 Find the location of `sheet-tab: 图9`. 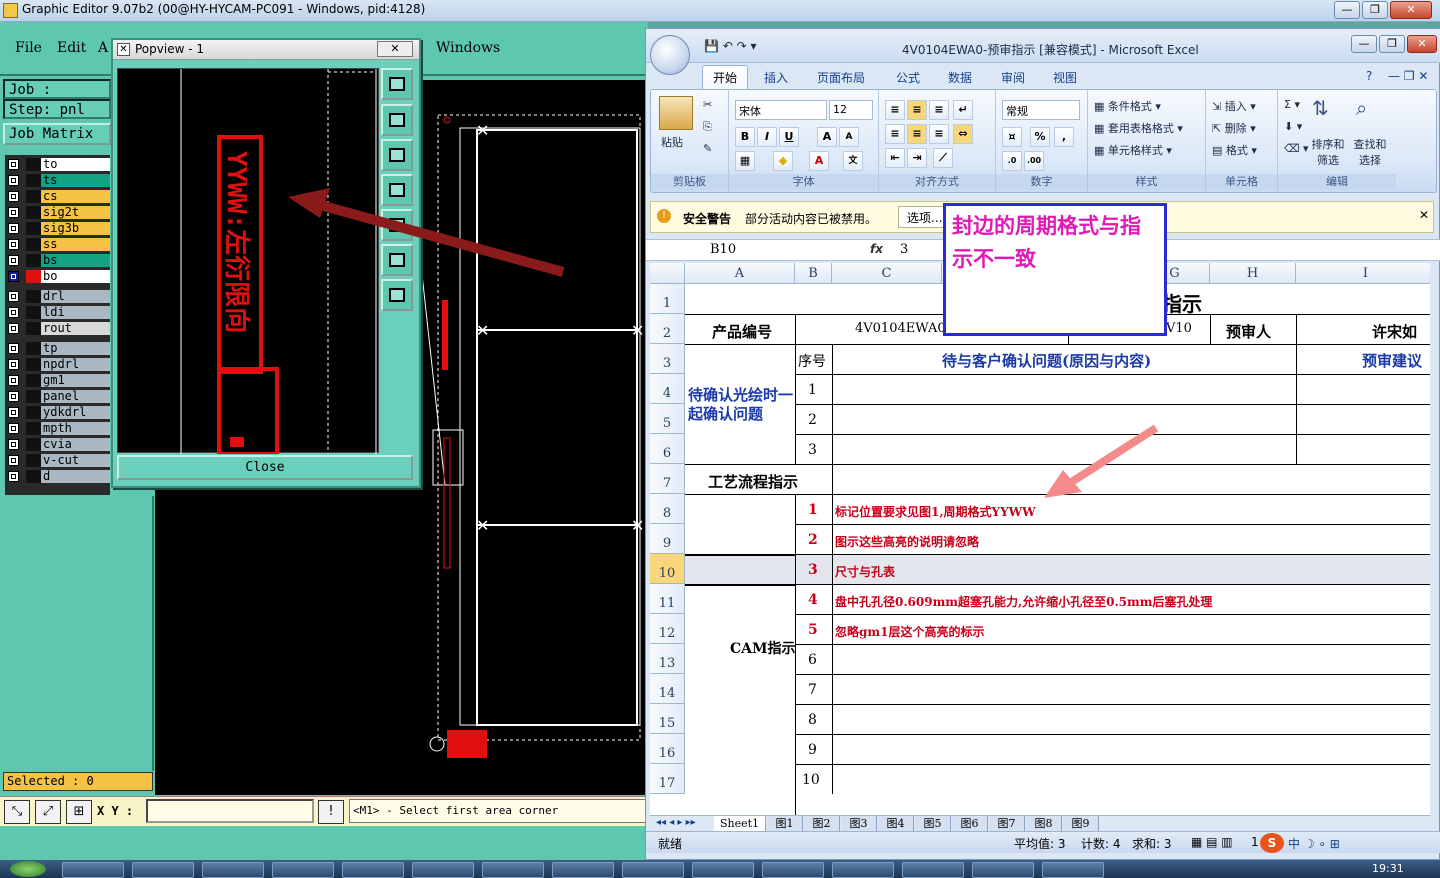

sheet-tab: 图9 is located at coordinates (1081, 823).